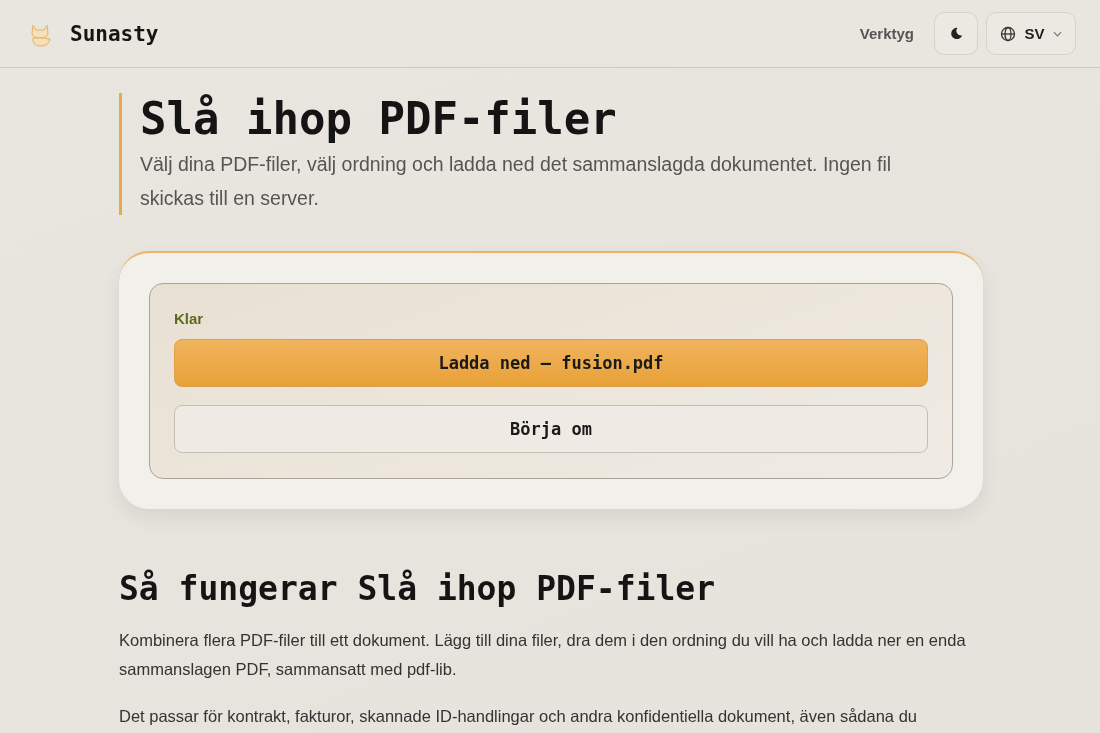 The height and width of the screenshot is (733, 1100). I want to click on globe-icon, so click(1008, 33).